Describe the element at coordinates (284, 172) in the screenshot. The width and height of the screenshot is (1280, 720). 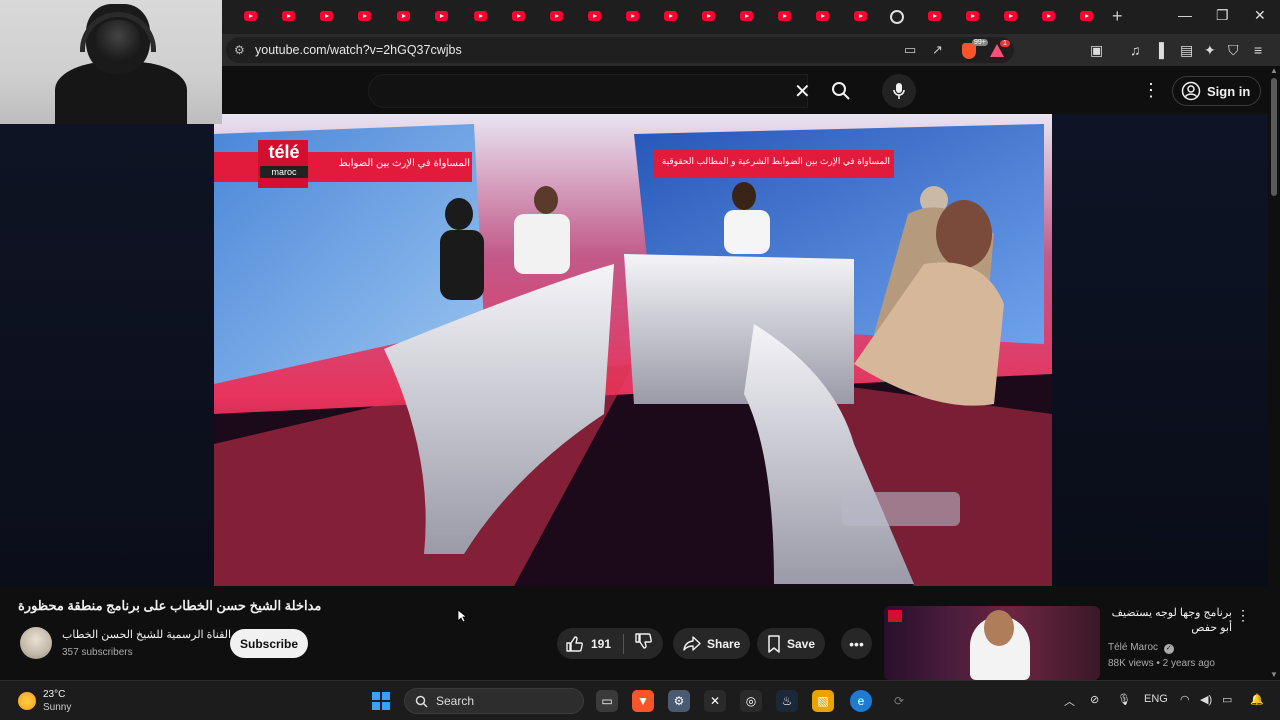
I see `logo-sub: maroc` at that location.